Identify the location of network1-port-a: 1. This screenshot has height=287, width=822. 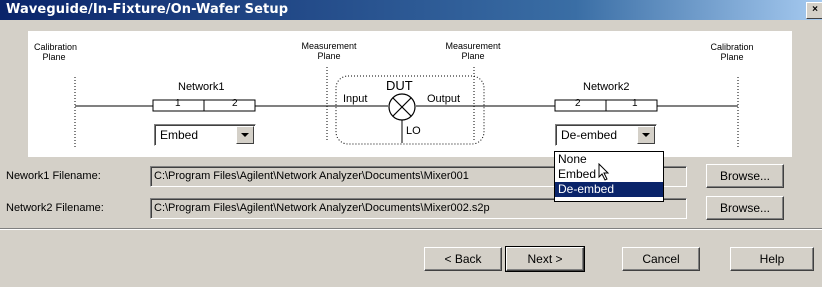
(178, 103).